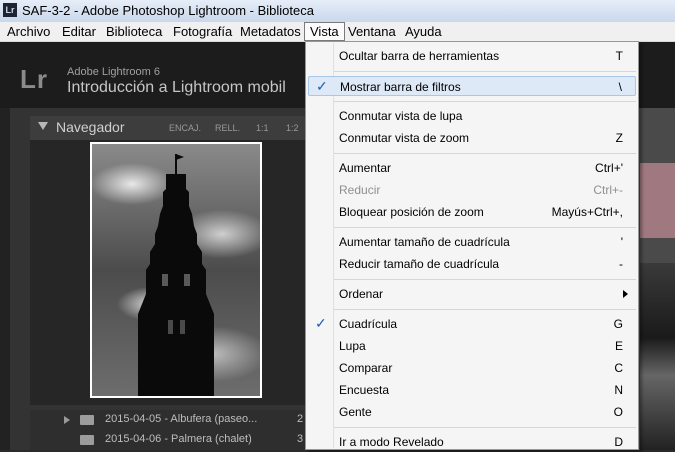 The width and height of the screenshot is (675, 452). I want to click on menu-item-shortcut: -, so click(621, 264).